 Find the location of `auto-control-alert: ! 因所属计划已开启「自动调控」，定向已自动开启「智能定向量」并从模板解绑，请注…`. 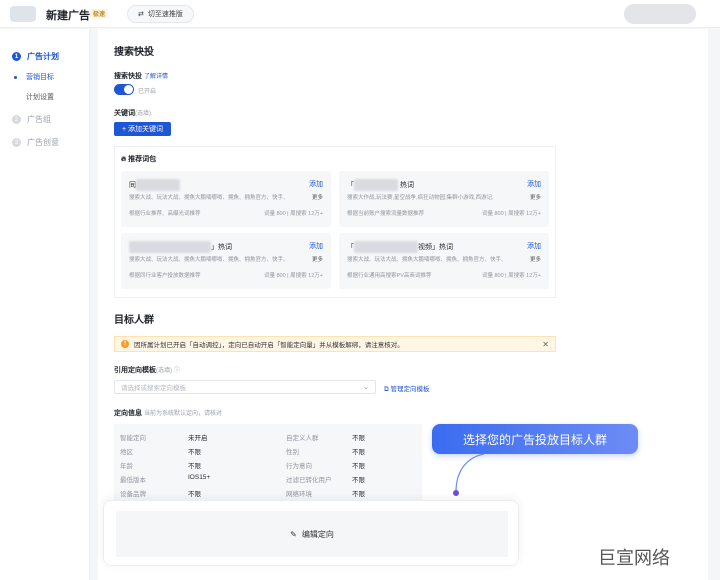

auto-control-alert: ! 因所属计划已开启「自动调控」，定向已自动开启「智能定向量」并从模板解绑，请注… is located at coordinates (335, 344).